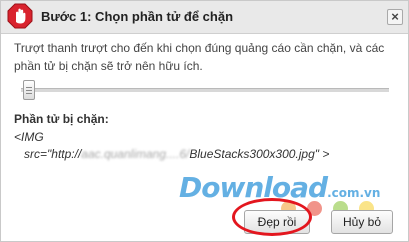 The image size is (409, 242). Describe the element at coordinates (362, 222) in the screenshot. I see `cancel-button: Hủy bỏ` at that location.